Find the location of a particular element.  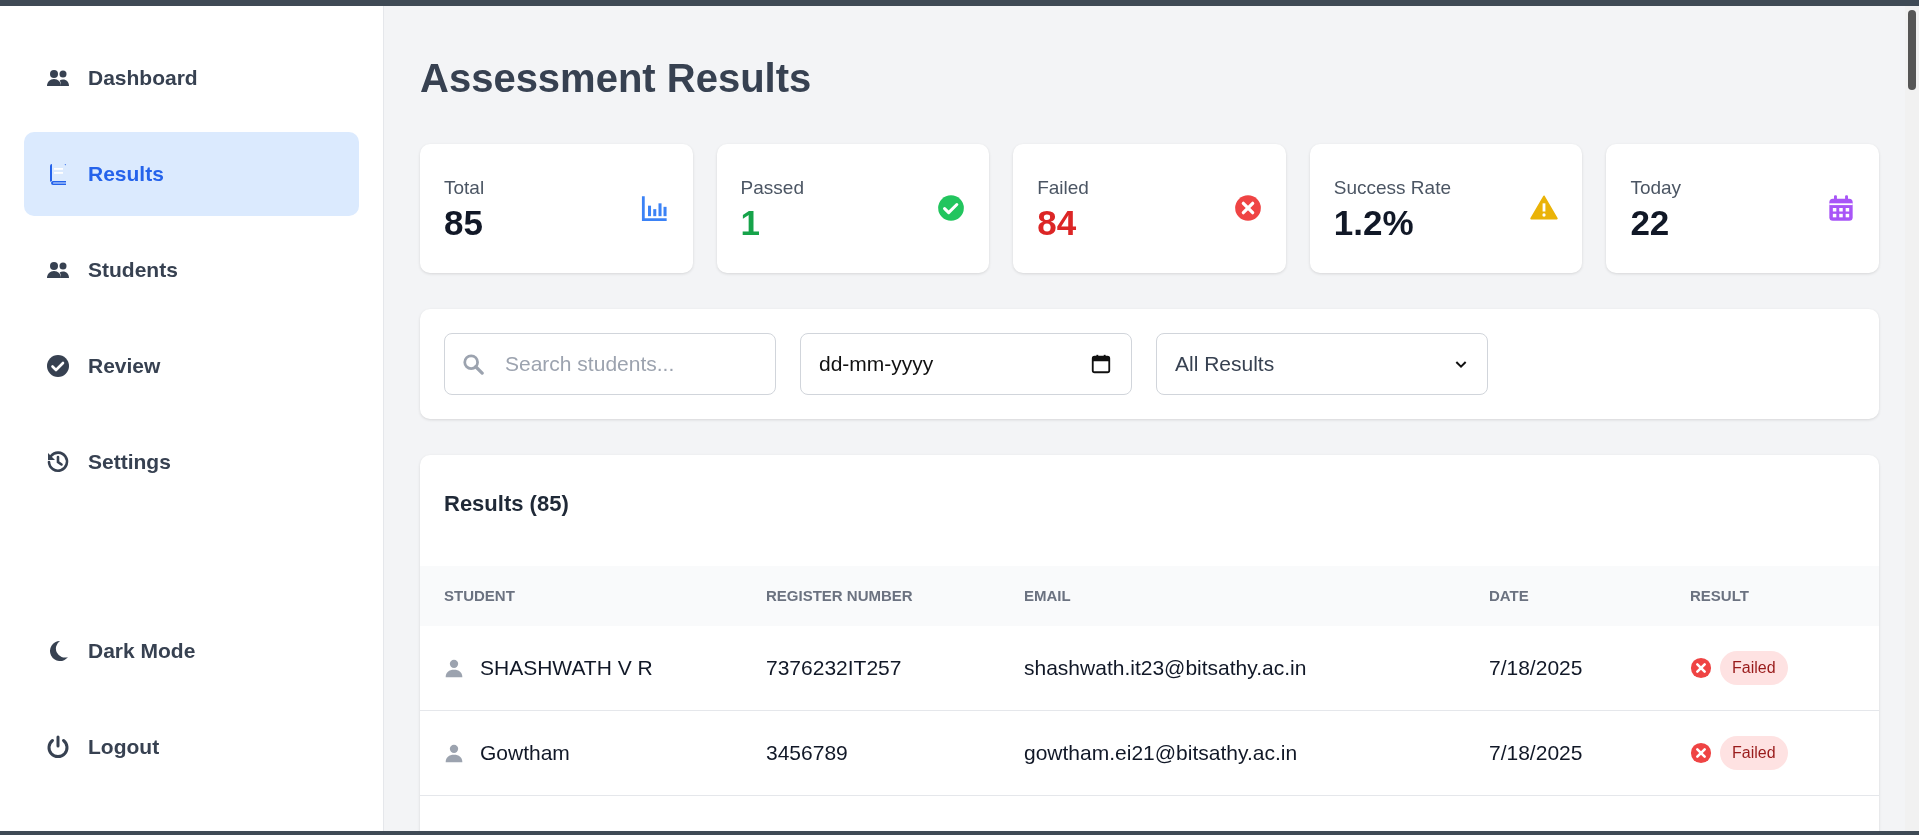

column-header: REGISTER NUMBER is located at coordinates (840, 595).